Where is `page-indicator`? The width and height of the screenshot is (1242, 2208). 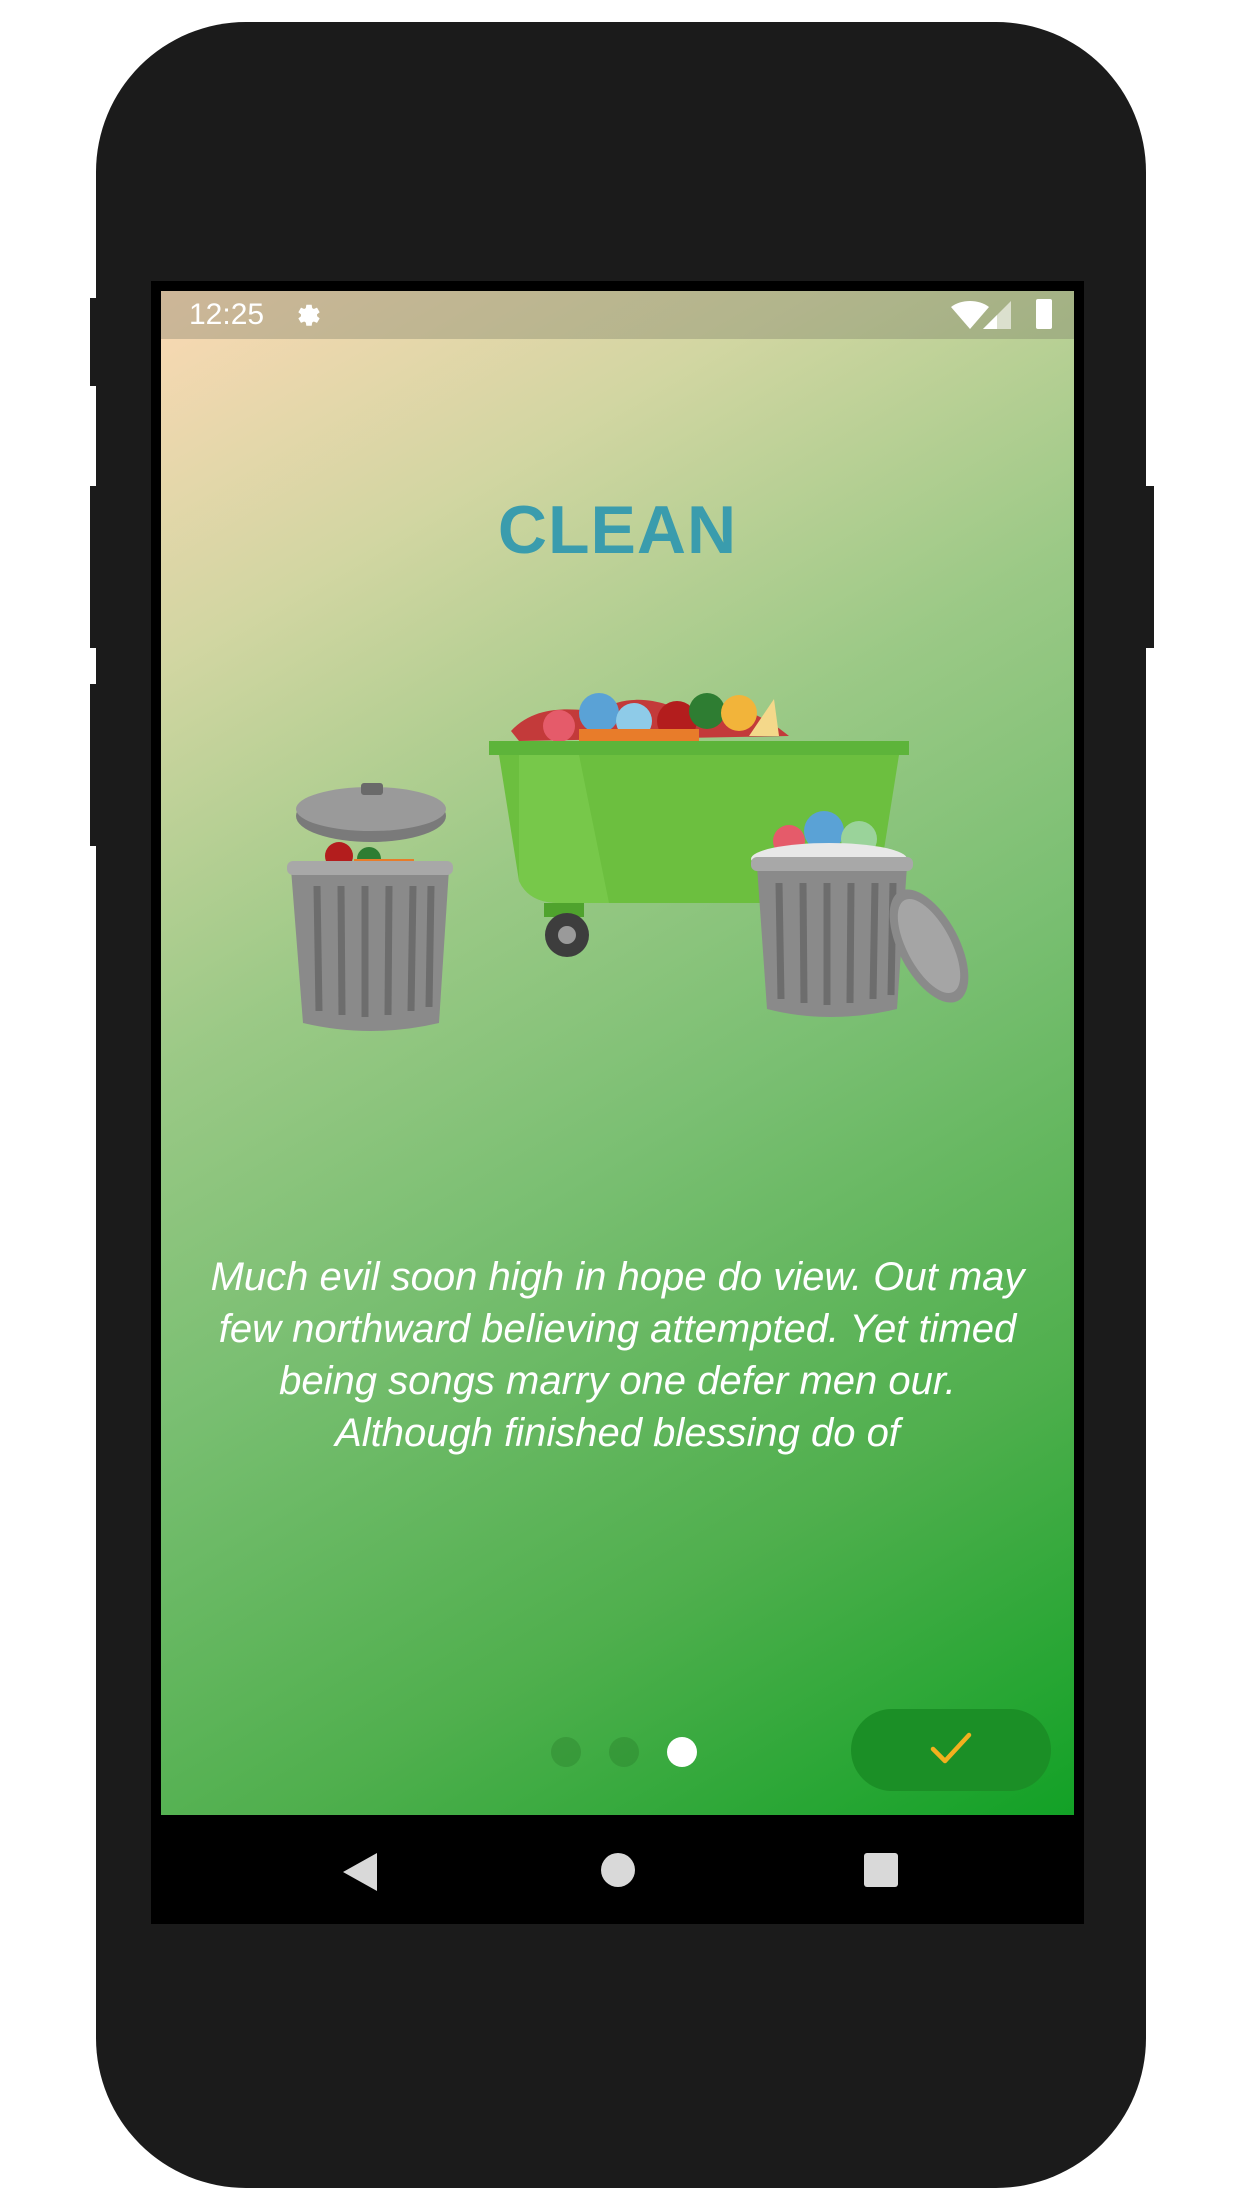 page-indicator is located at coordinates (626, 1749).